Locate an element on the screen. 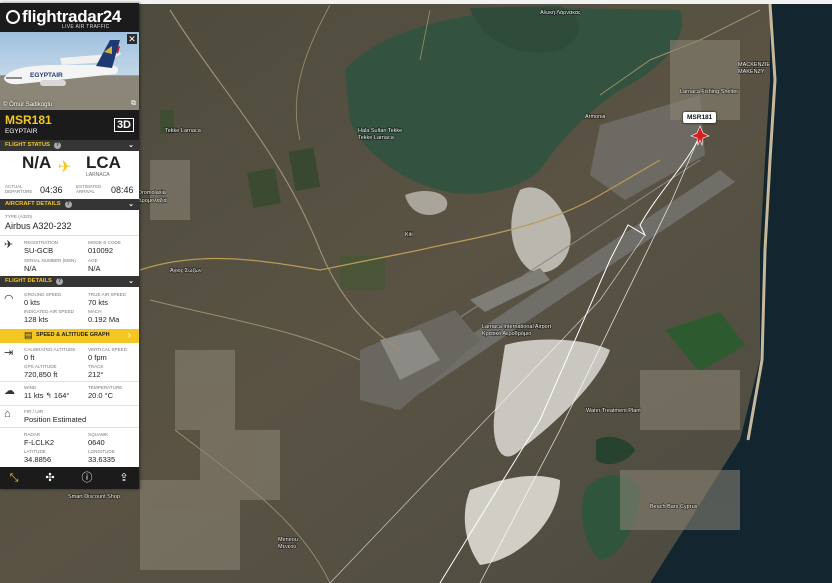 The width and height of the screenshot is (832, 583). fir-label: FIR / UIR is located at coordinates (34, 411).